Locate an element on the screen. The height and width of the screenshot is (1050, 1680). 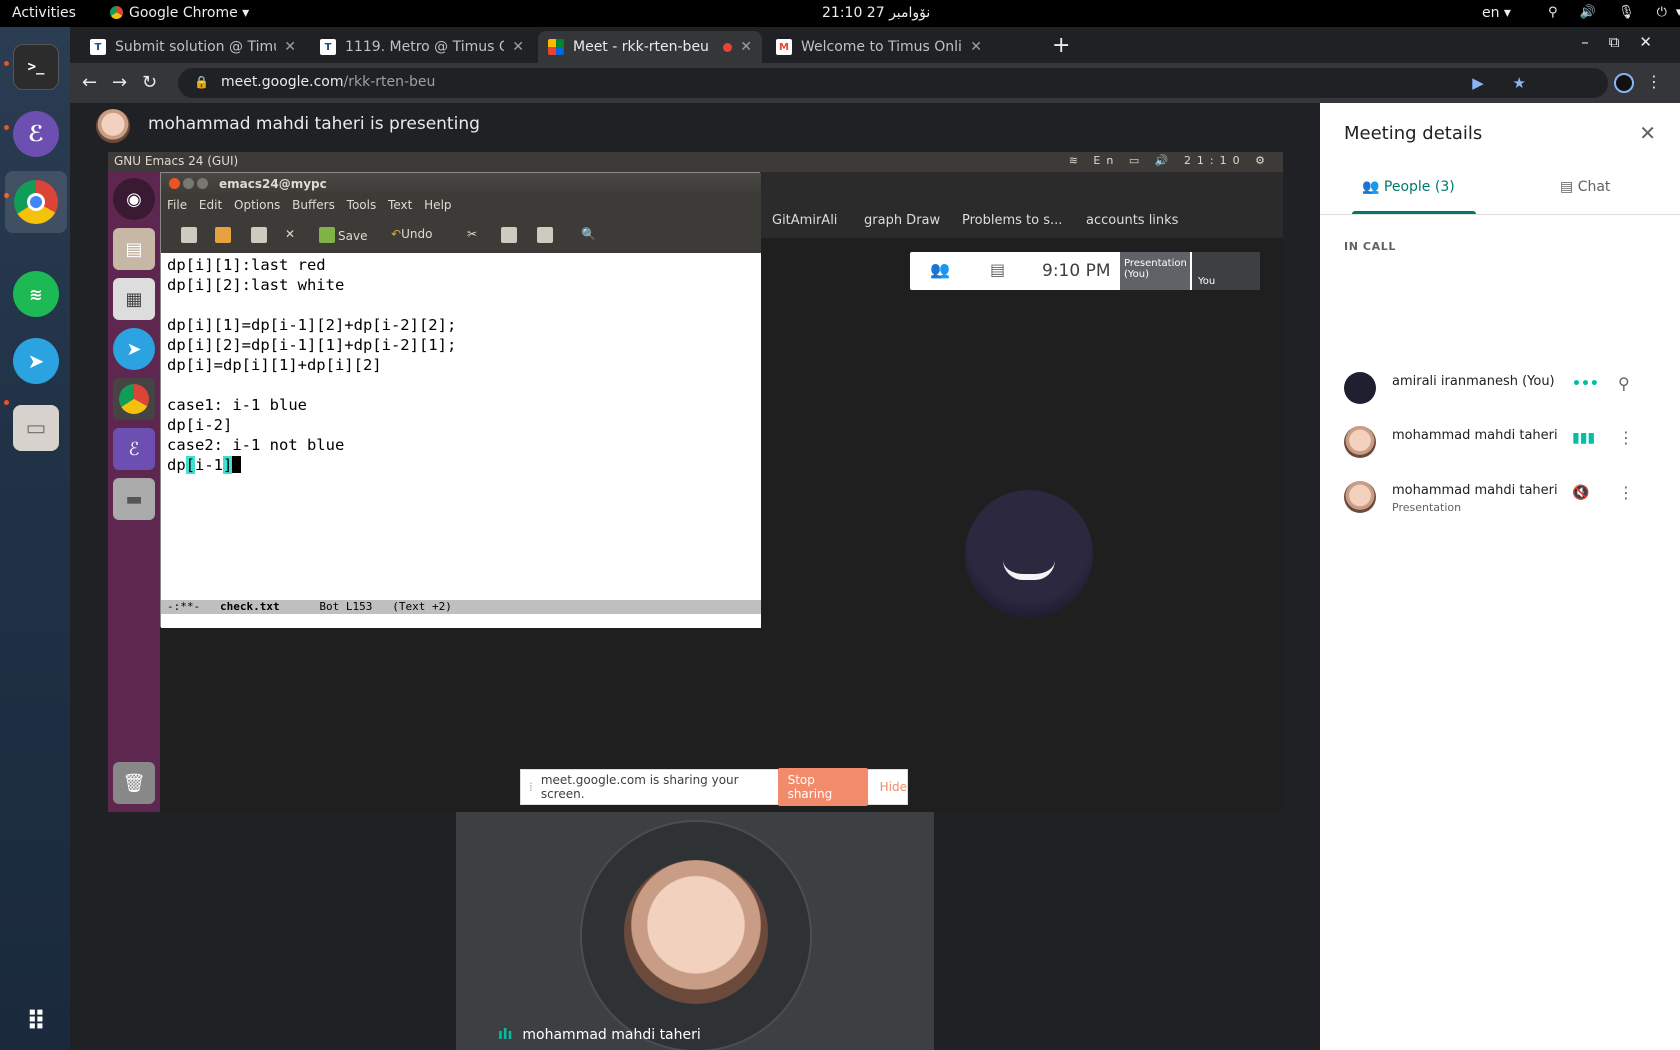
buffer-line: case2: i-1 not blue is located at coordinates (256, 445).